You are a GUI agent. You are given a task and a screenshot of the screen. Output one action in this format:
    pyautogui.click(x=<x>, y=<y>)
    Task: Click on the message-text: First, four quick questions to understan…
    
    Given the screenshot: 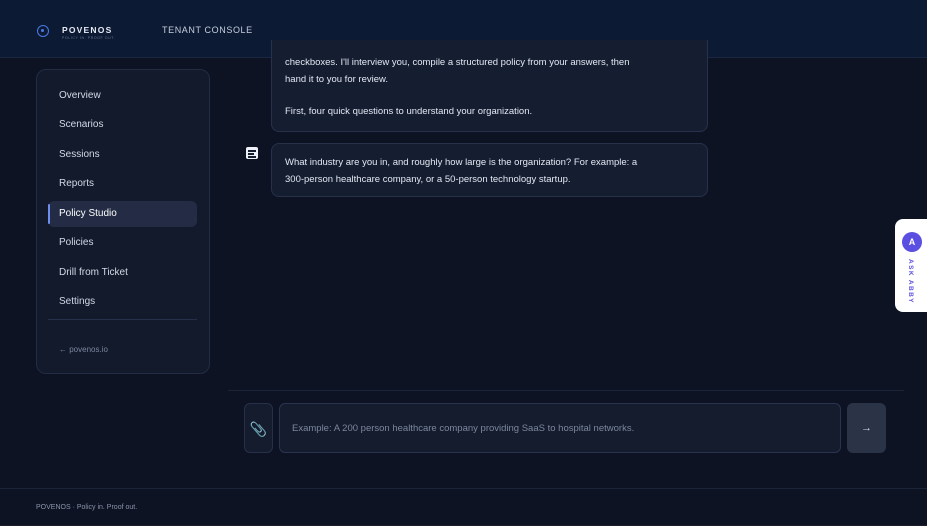 What is the action you would take?
    pyautogui.click(x=409, y=111)
    